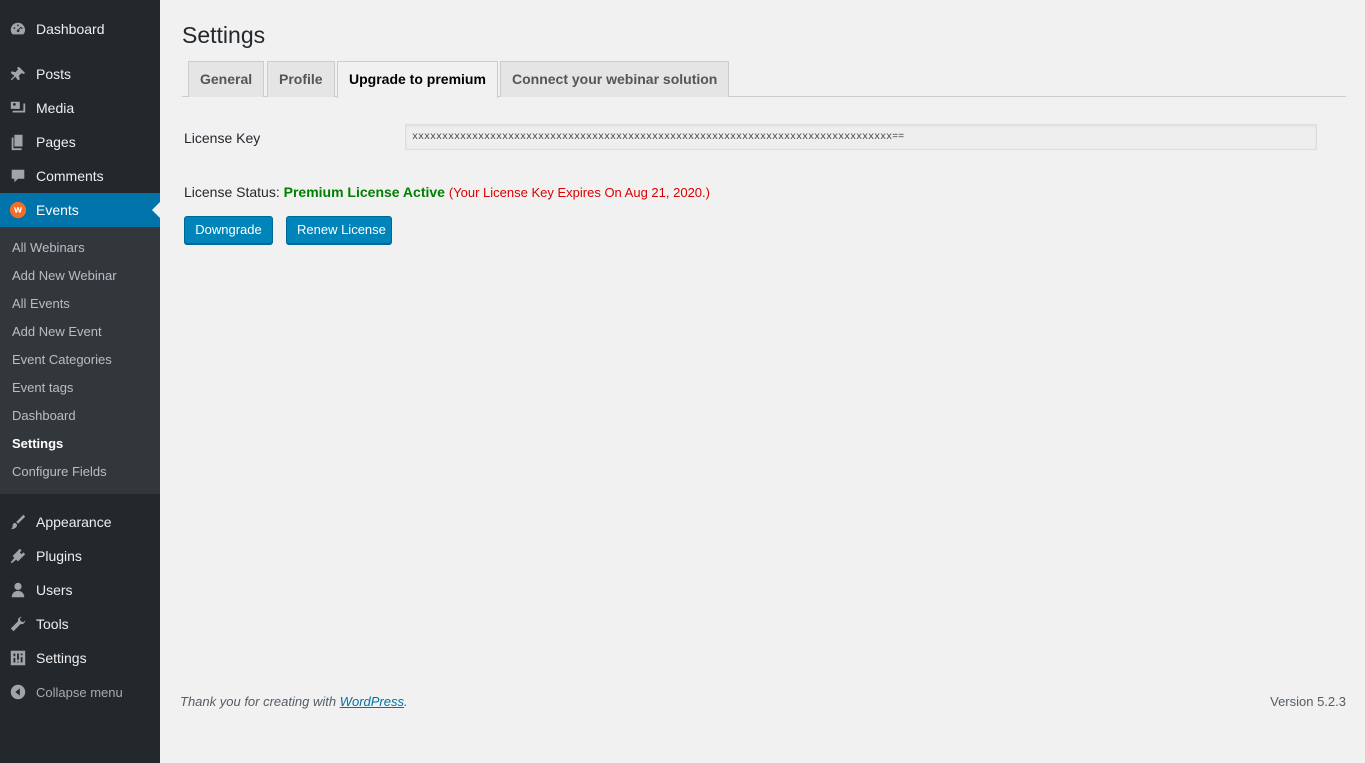  Describe the element at coordinates (301, 79) in the screenshot. I see `tab-profile: Profile` at that location.